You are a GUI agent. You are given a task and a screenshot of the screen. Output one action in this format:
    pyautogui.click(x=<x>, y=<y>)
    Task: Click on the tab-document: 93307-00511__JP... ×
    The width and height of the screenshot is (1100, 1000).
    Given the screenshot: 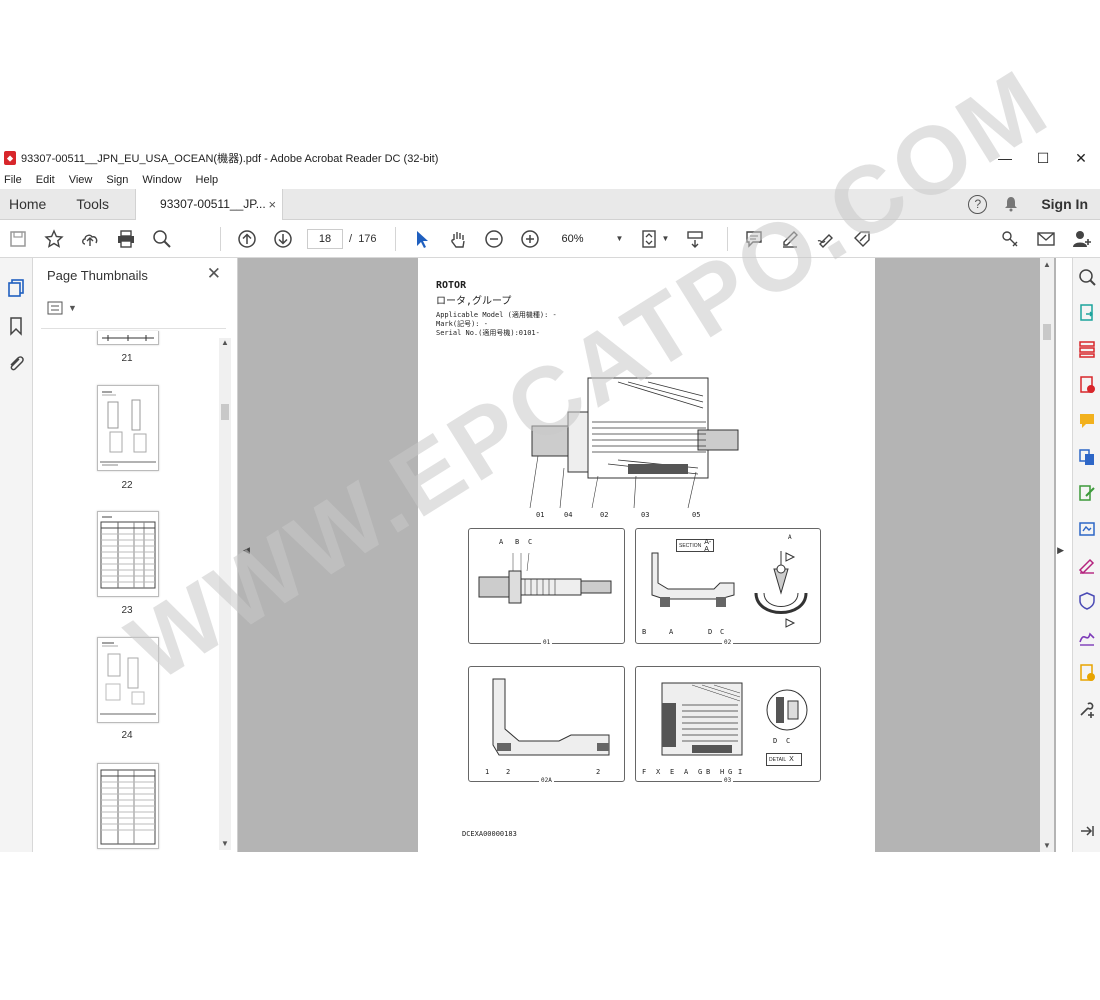 What is the action you would take?
    pyautogui.click(x=209, y=204)
    